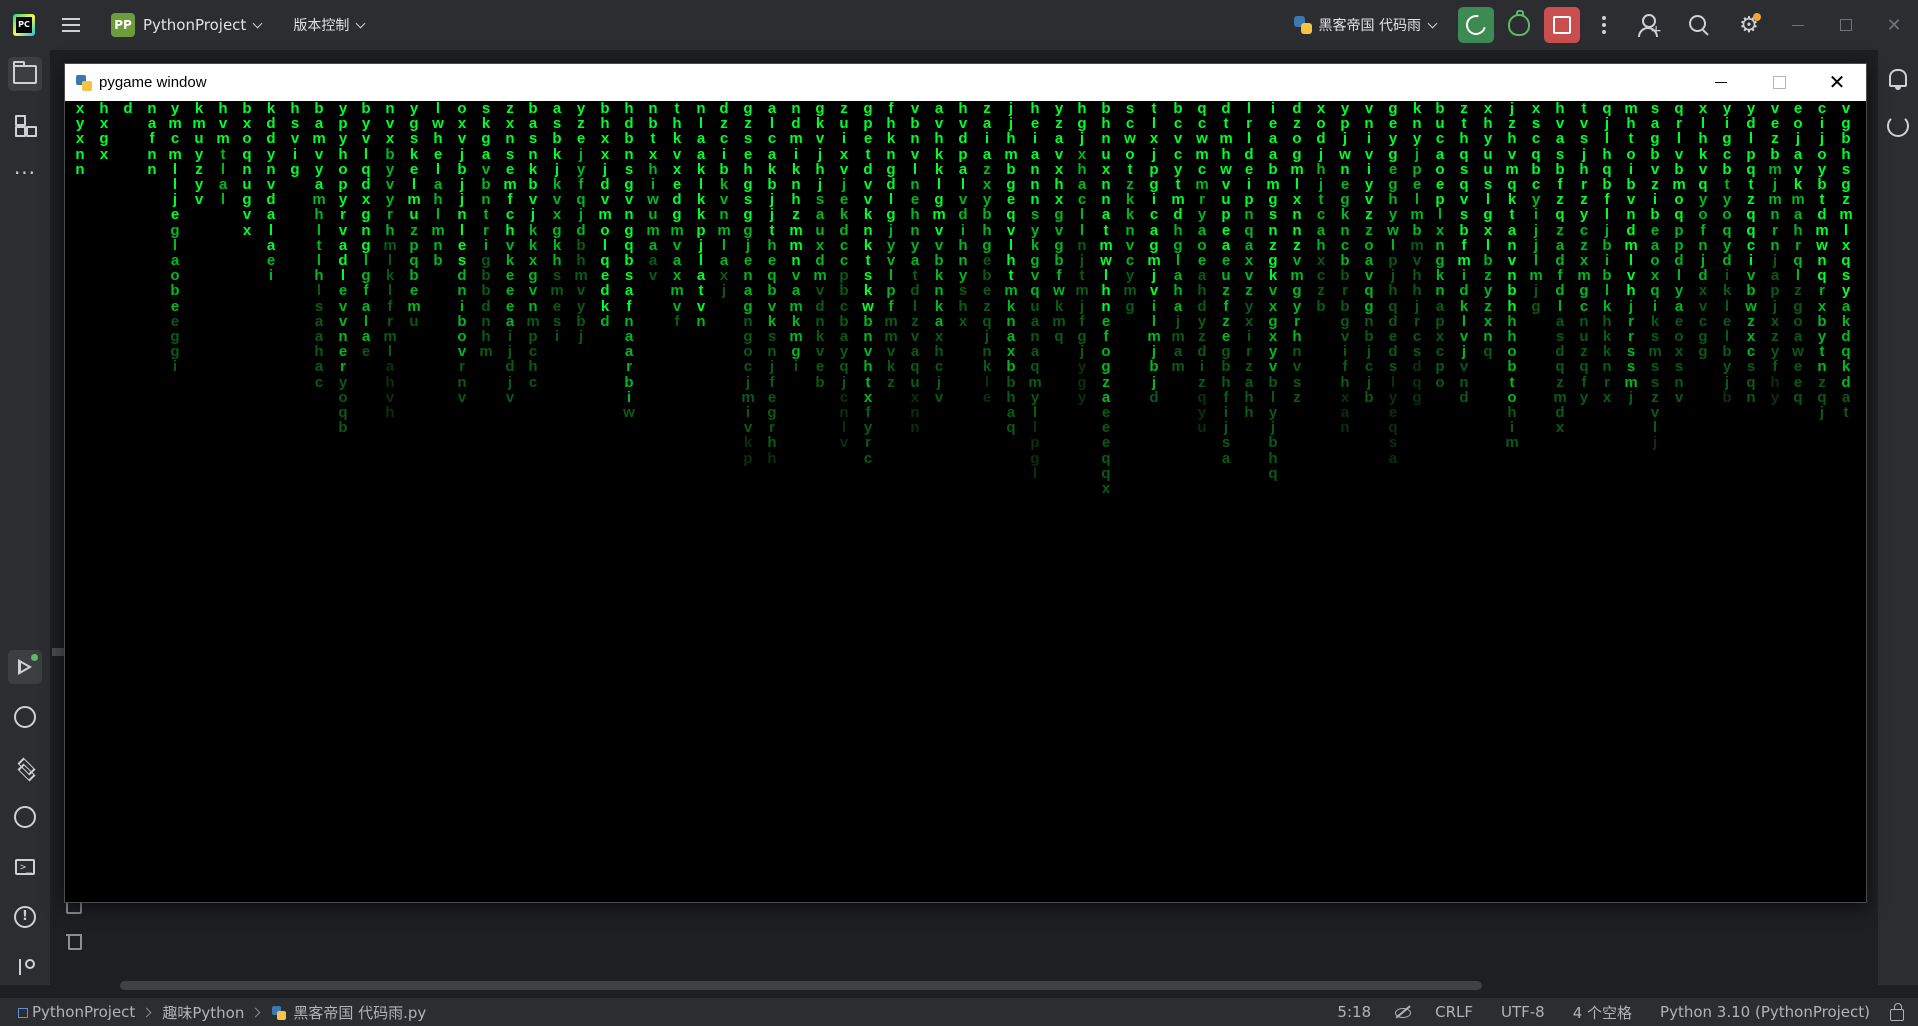  Describe the element at coordinates (965, 82) in the screenshot. I see `pygame-title-bar: pygame window ✕` at that location.